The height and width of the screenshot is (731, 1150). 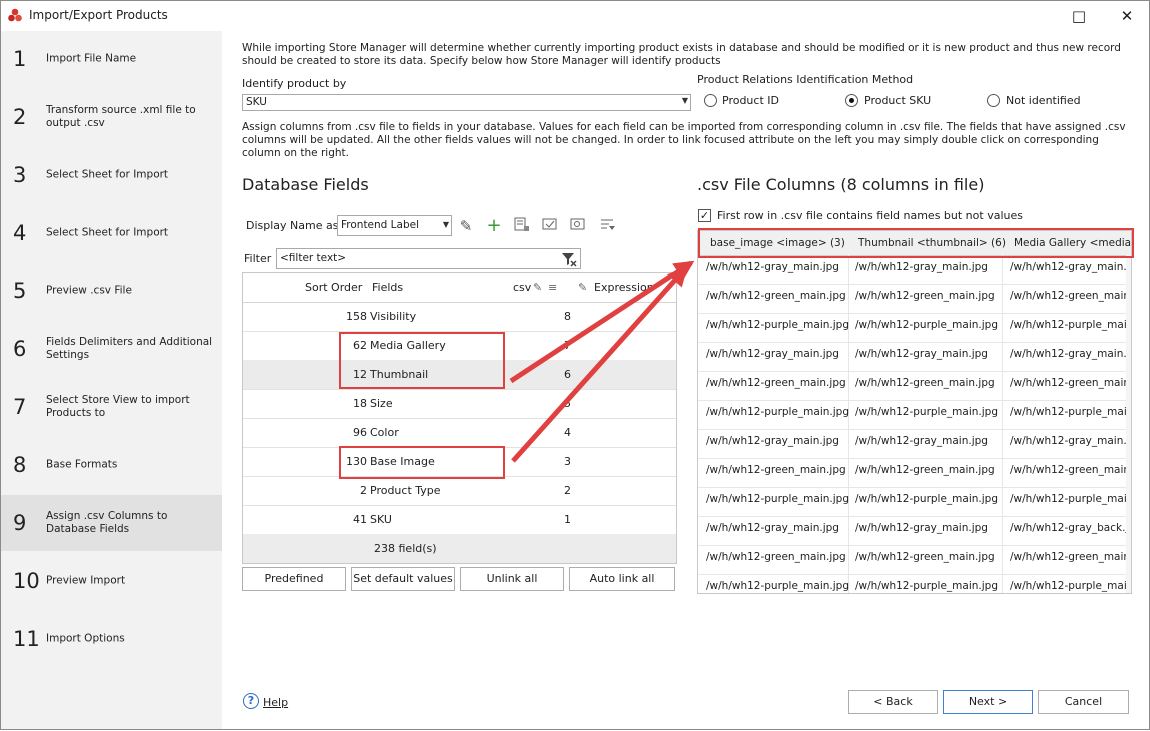 I want to click on csv-cell: /w/h/wh12-purple_main, so click(x=1071, y=586).